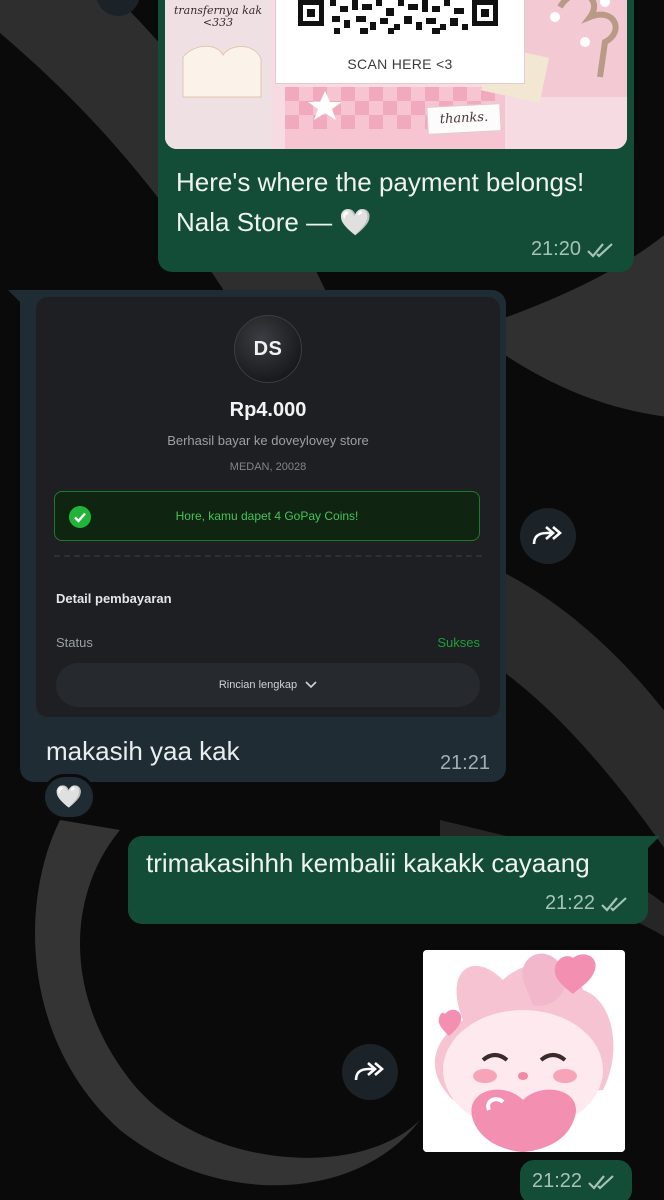 This screenshot has height=1200, width=664. I want to click on message-time: 21:21, so click(464, 763).